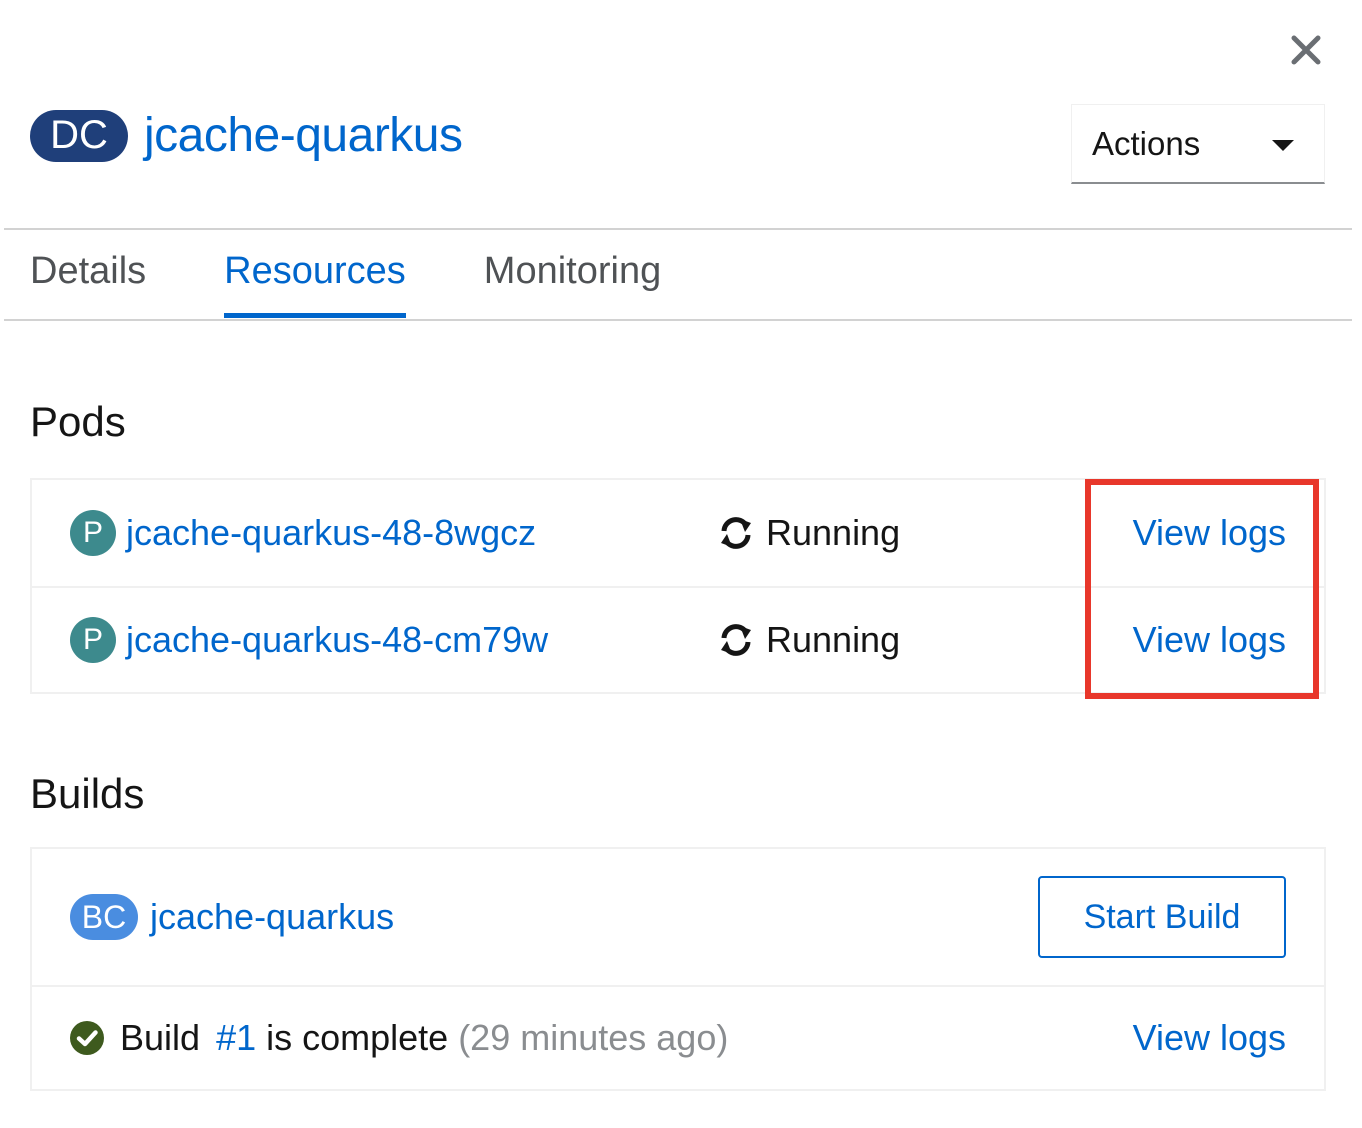 The width and height of the screenshot is (1362, 1128). What do you see at coordinates (104, 917) in the screenshot?
I see `bc-badge: BC` at bounding box center [104, 917].